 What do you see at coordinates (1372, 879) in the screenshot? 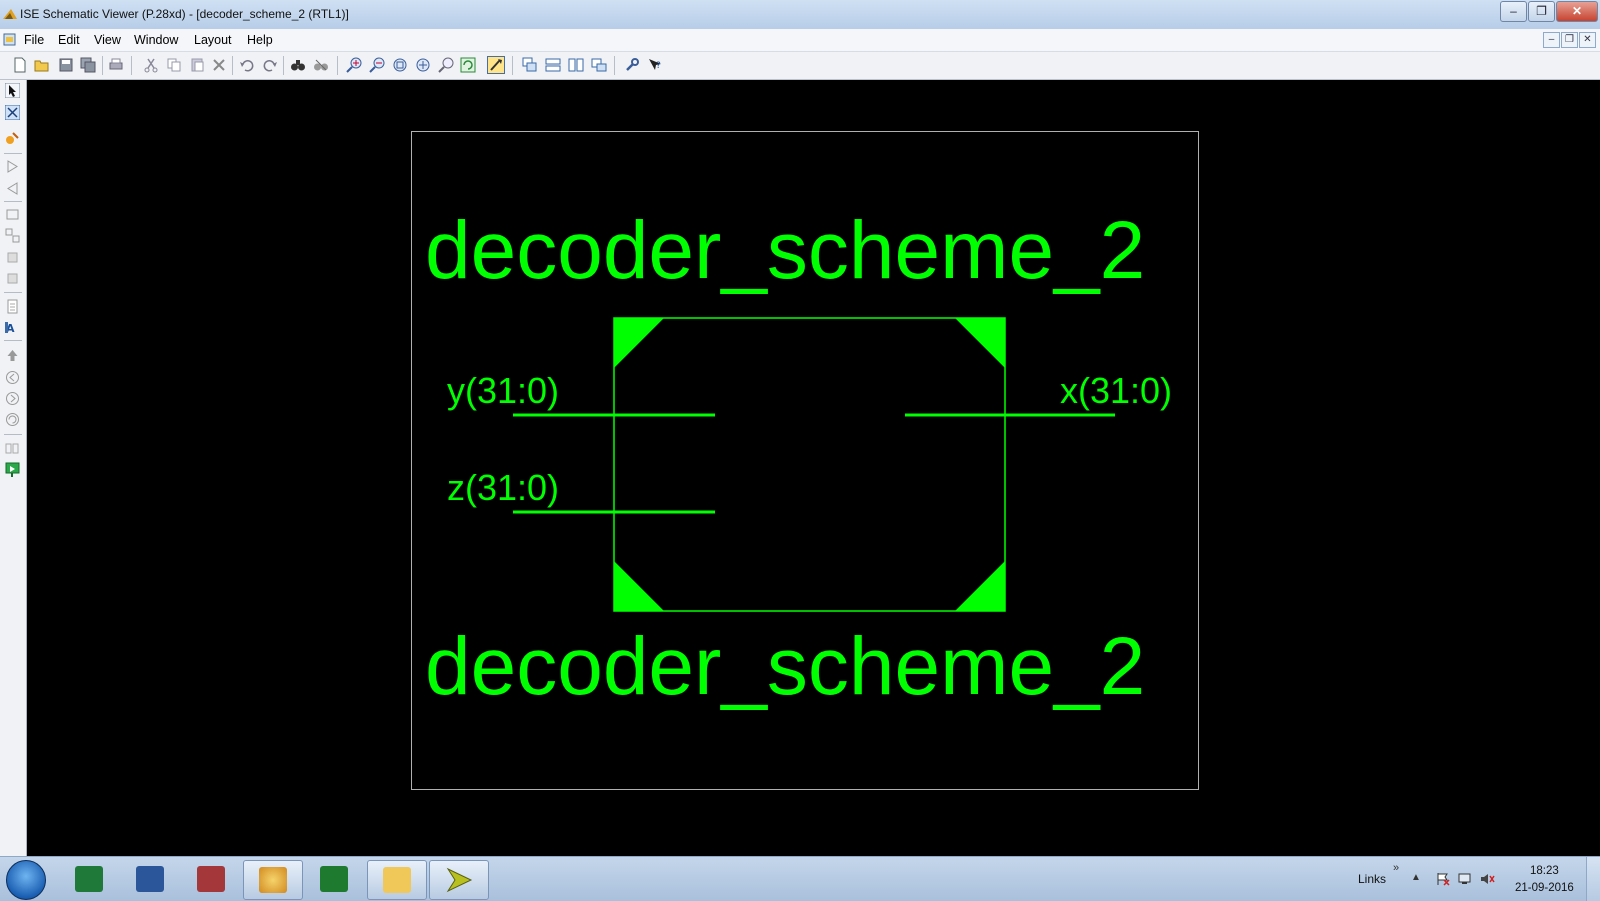
I see `links-toolbar-label: Links` at bounding box center [1372, 879].